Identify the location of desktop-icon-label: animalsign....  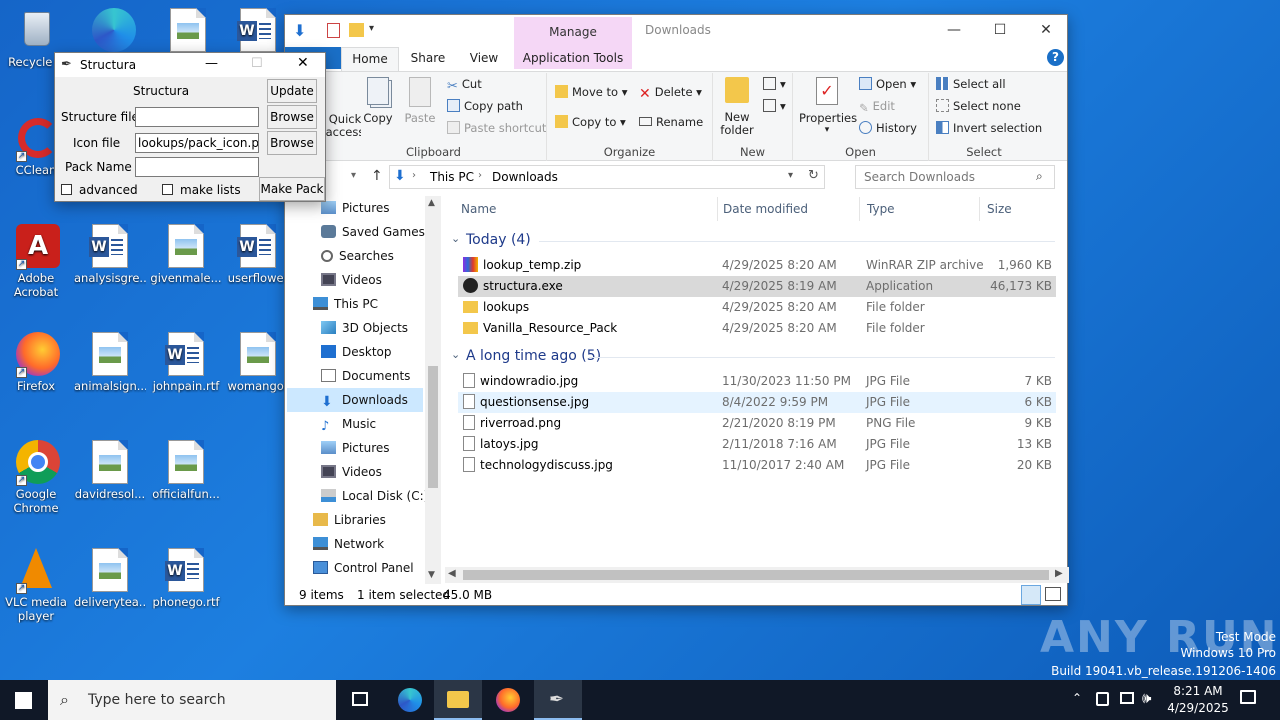
(110, 386).